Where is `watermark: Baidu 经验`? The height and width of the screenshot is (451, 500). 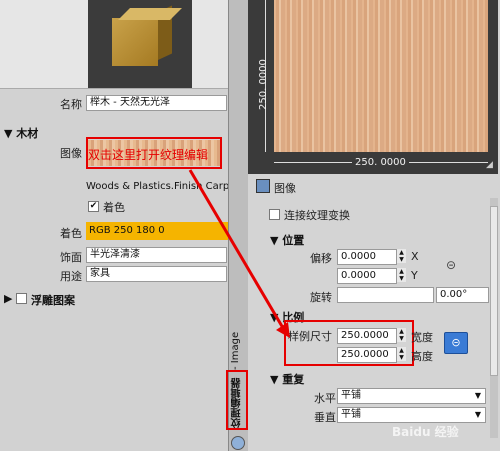 watermark: Baidu 经验 is located at coordinates (425, 432).